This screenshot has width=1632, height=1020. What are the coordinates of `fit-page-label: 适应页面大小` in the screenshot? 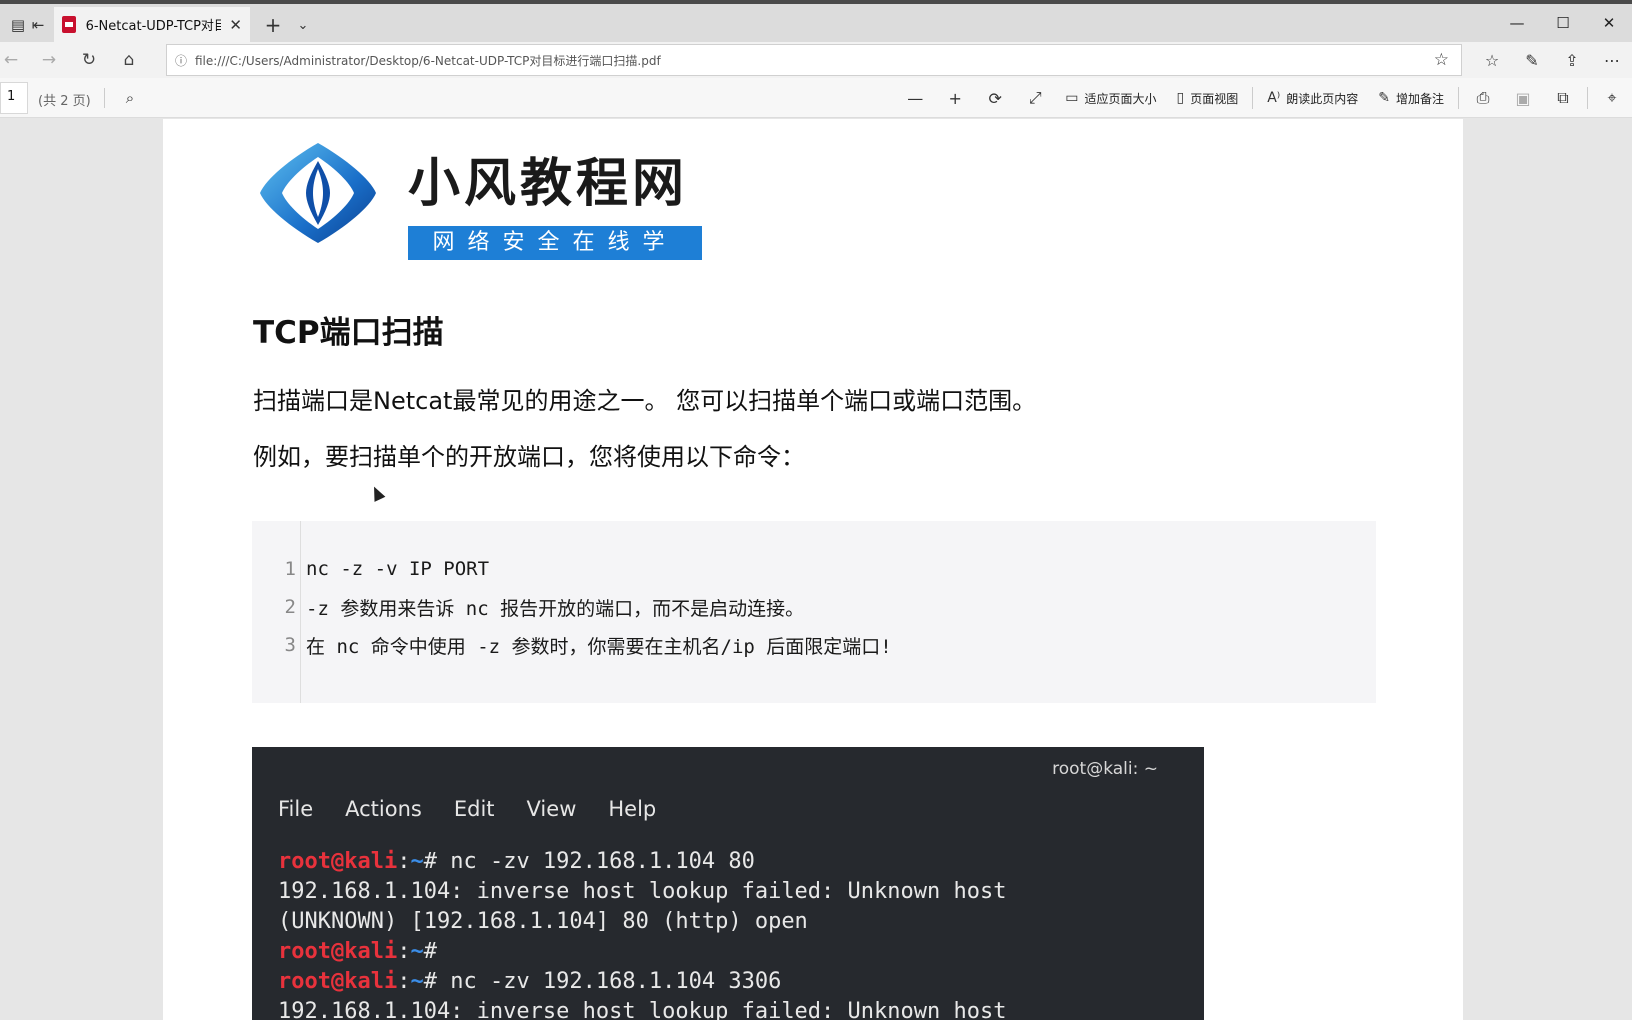 It's located at (1120, 98).